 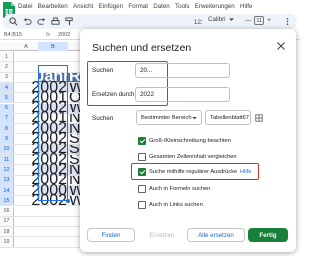 What do you see at coordinates (7, 87) in the screenshot?
I see `row-number: 4` at bounding box center [7, 87].